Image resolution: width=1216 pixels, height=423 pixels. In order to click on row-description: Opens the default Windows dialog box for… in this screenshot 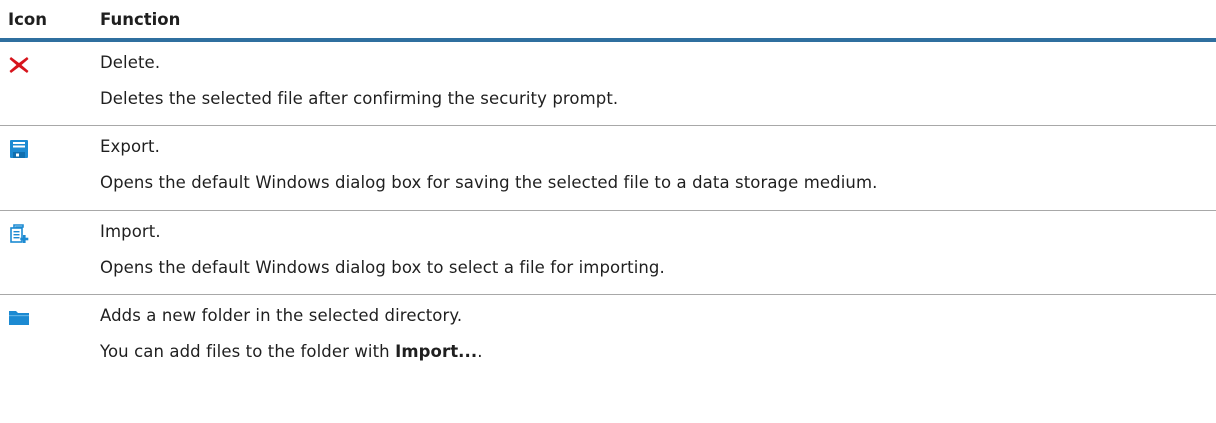, I will do `click(489, 182)`.